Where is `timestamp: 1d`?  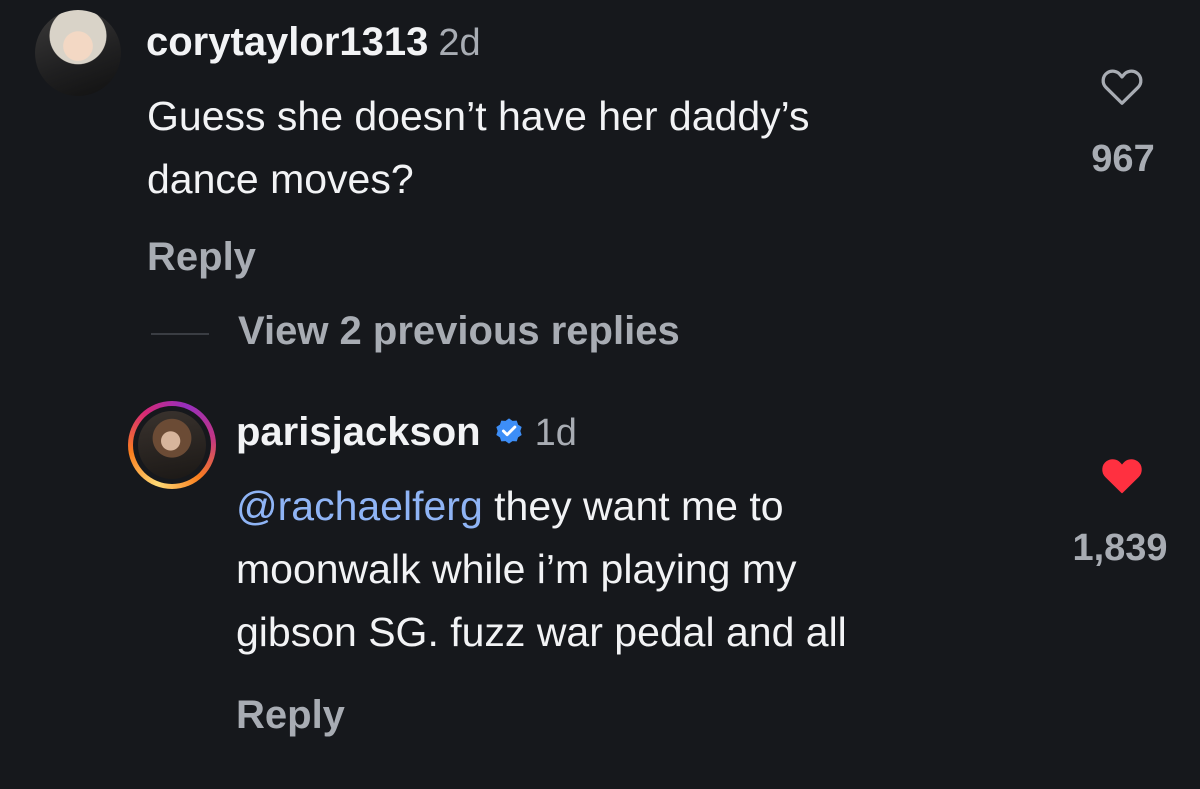 timestamp: 1d is located at coordinates (555, 433).